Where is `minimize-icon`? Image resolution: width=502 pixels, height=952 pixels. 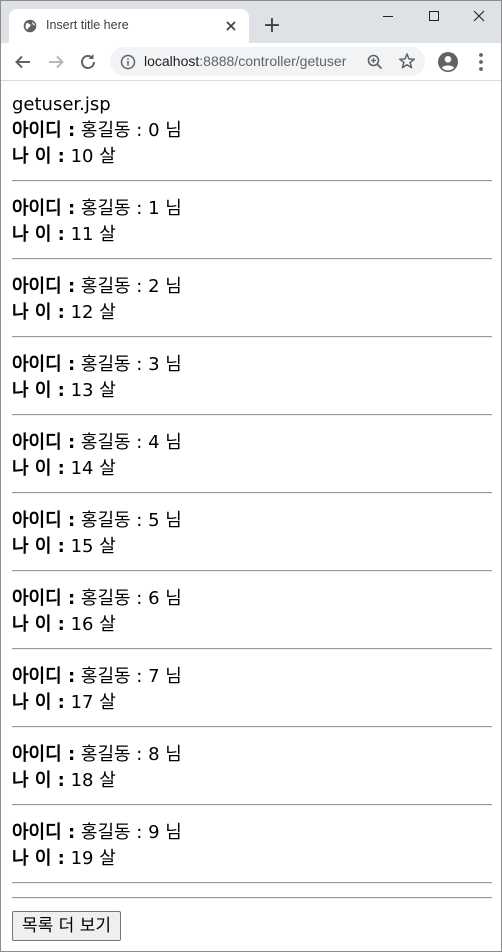
minimize-icon is located at coordinates (388, 16).